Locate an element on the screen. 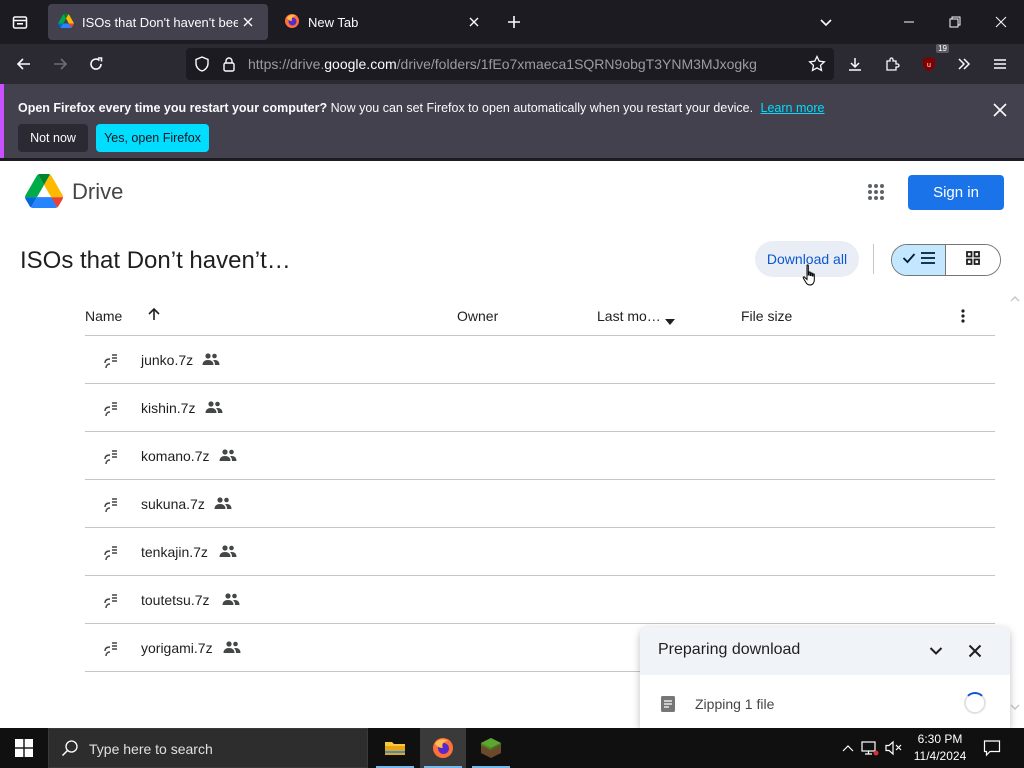  firefox-taskbar-icon is located at coordinates (443, 748).